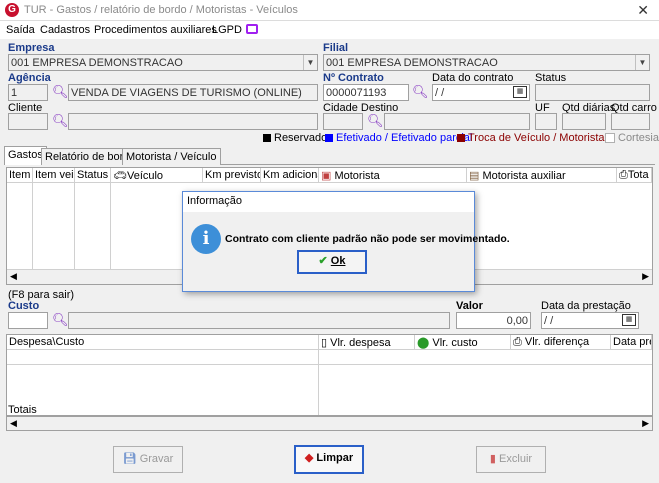 Image resolution: width=659 pixels, height=483 pixels. I want to click on horizontal-scrollbar: ◀ ▶, so click(329, 423).